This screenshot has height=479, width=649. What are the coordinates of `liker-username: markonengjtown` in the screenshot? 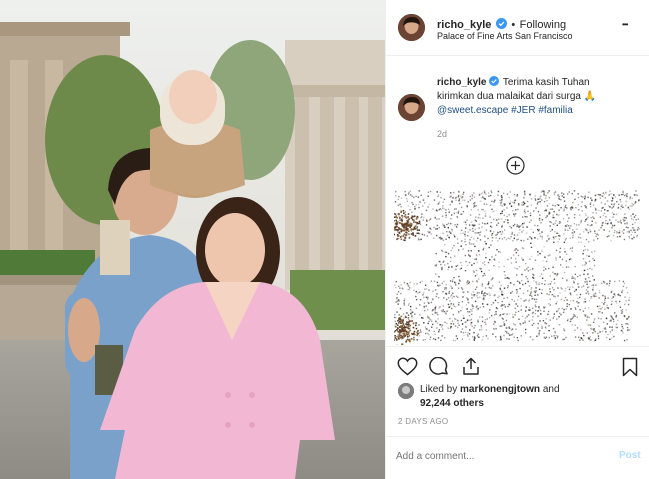 It's located at (500, 389).